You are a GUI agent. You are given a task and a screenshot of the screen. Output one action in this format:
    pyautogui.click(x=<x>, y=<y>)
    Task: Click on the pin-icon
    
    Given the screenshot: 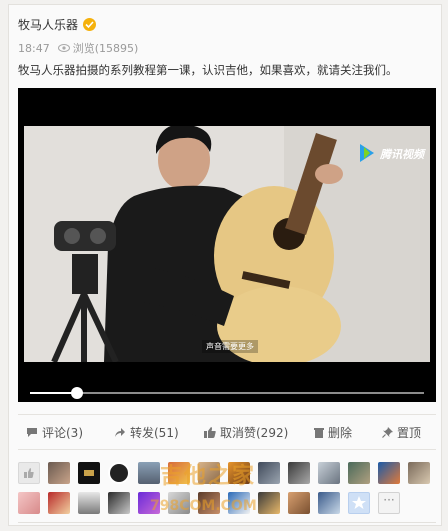 What is the action you would take?
    pyautogui.click(x=387, y=432)
    